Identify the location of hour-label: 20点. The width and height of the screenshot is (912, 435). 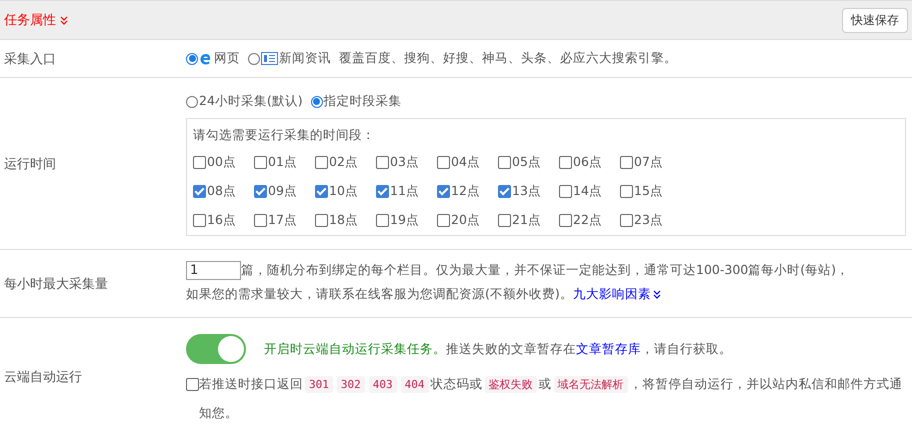
(465, 220).